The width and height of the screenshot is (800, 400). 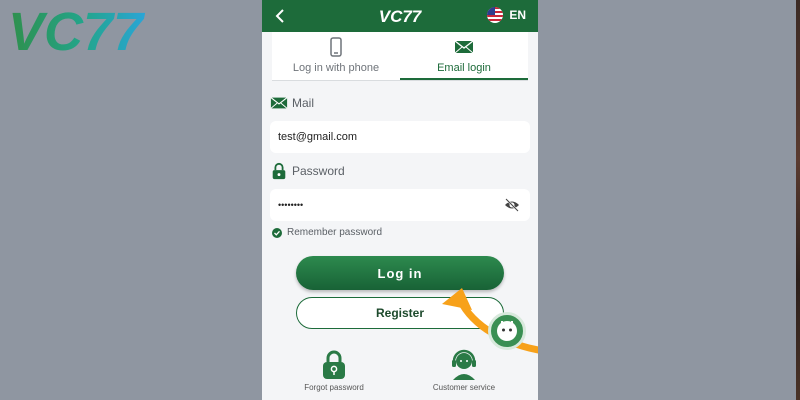 I want to click on phone-icon, so click(x=336, y=47).